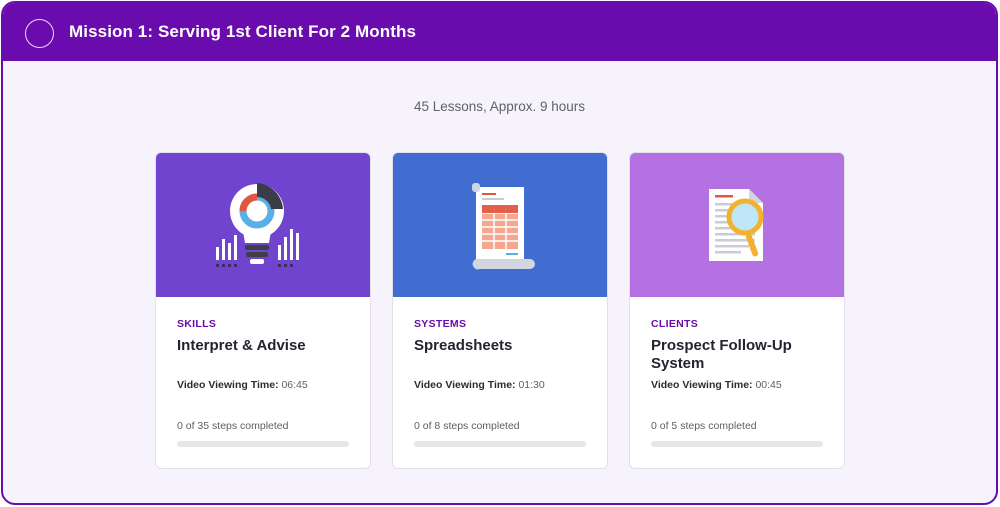 This screenshot has width=1000, height=507. What do you see at coordinates (531, 385) in the screenshot?
I see `video-time-value: 01:30` at bounding box center [531, 385].